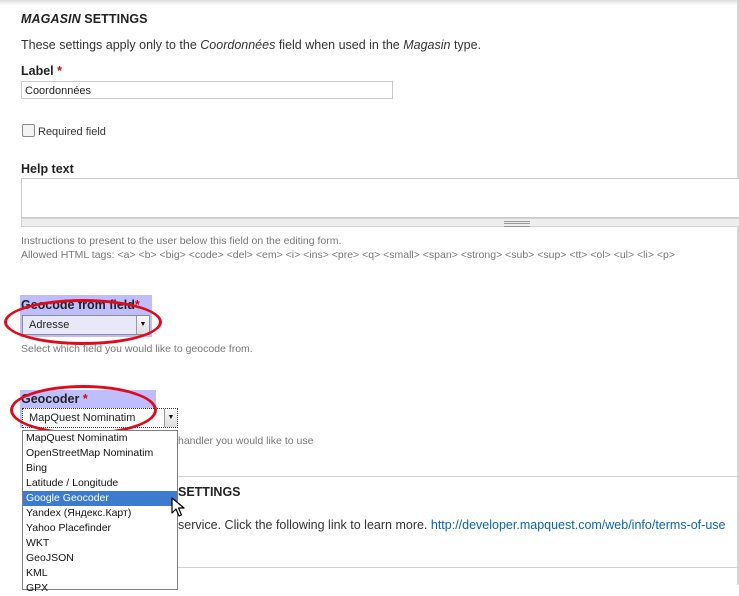 The image size is (739, 596). Describe the element at coordinates (100, 438) in the screenshot. I see `geocoder-option: MapQuest Nominatim` at that location.